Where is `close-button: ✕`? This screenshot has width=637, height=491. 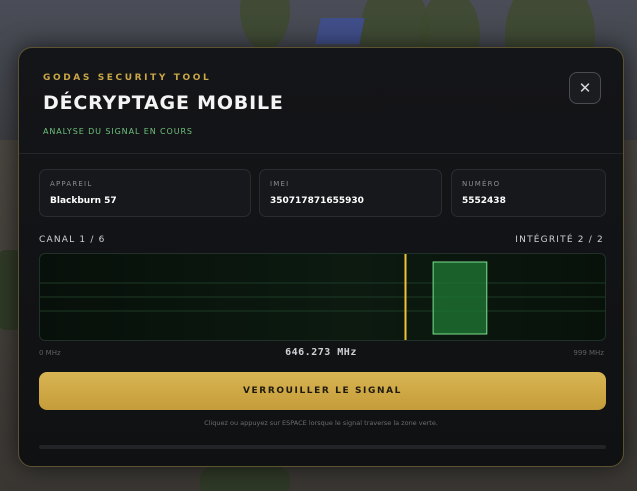 close-button: ✕ is located at coordinates (585, 88).